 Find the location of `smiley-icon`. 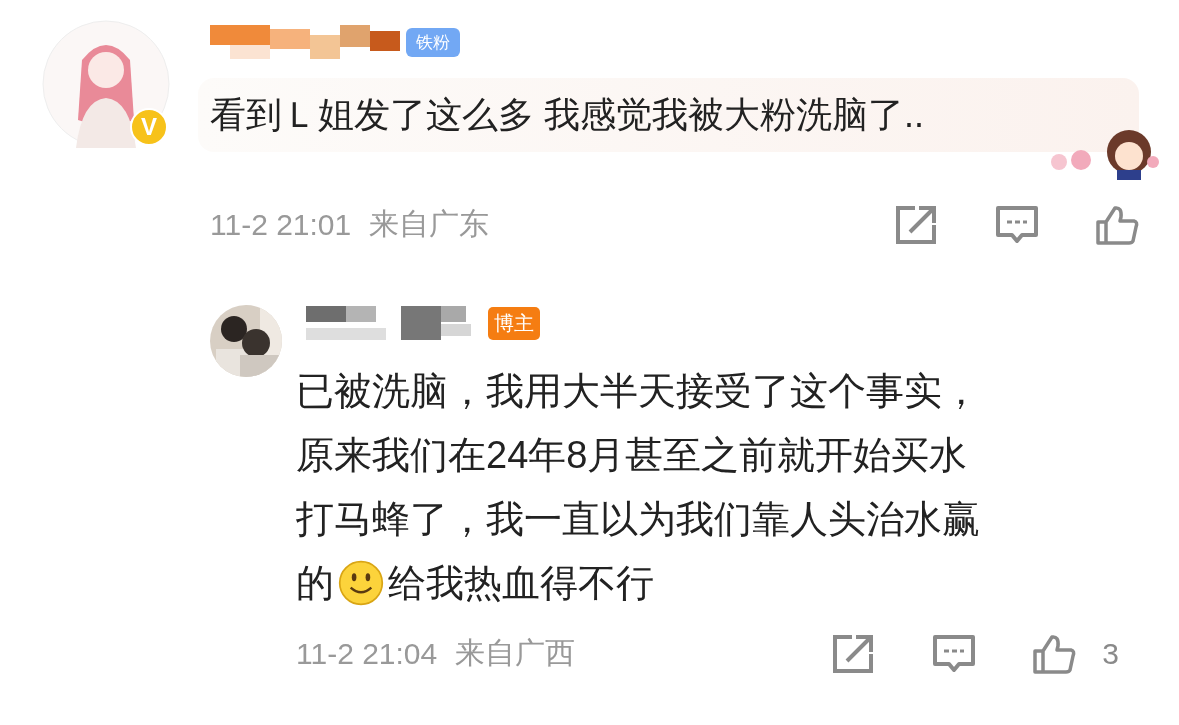

smiley-icon is located at coordinates (361, 583).